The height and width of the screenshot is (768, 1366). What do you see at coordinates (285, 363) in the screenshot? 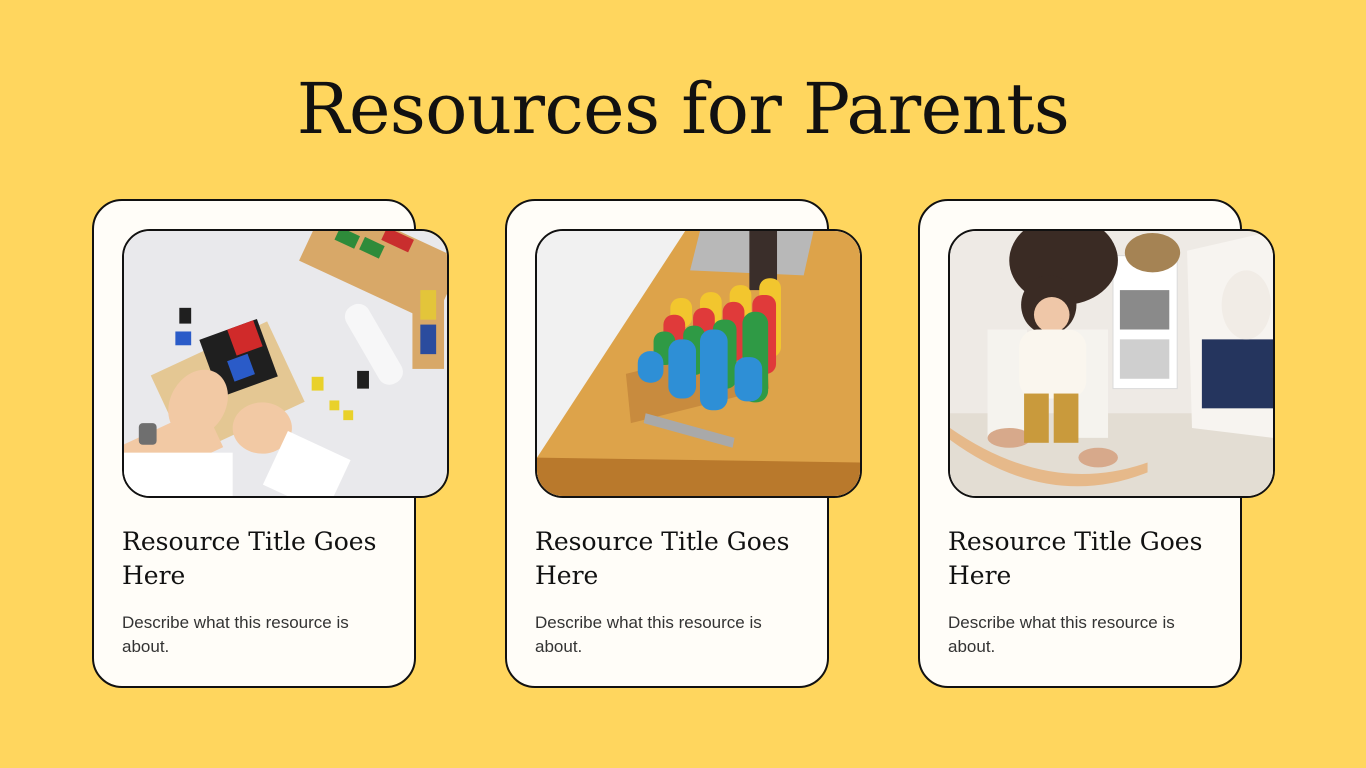
I see `child-hands-color-cube-photo-icon` at bounding box center [285, 363].